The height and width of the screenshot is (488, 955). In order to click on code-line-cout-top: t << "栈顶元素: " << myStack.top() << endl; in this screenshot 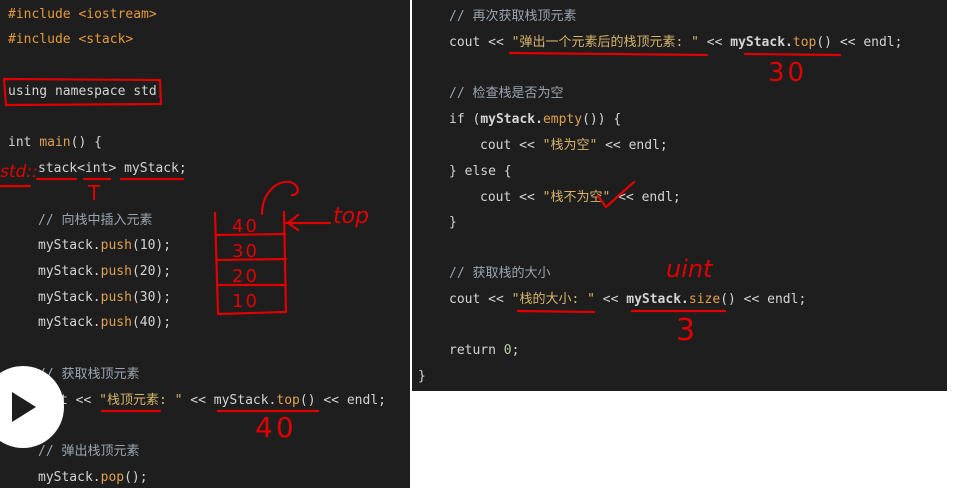, I will do `click(223, 401)`.